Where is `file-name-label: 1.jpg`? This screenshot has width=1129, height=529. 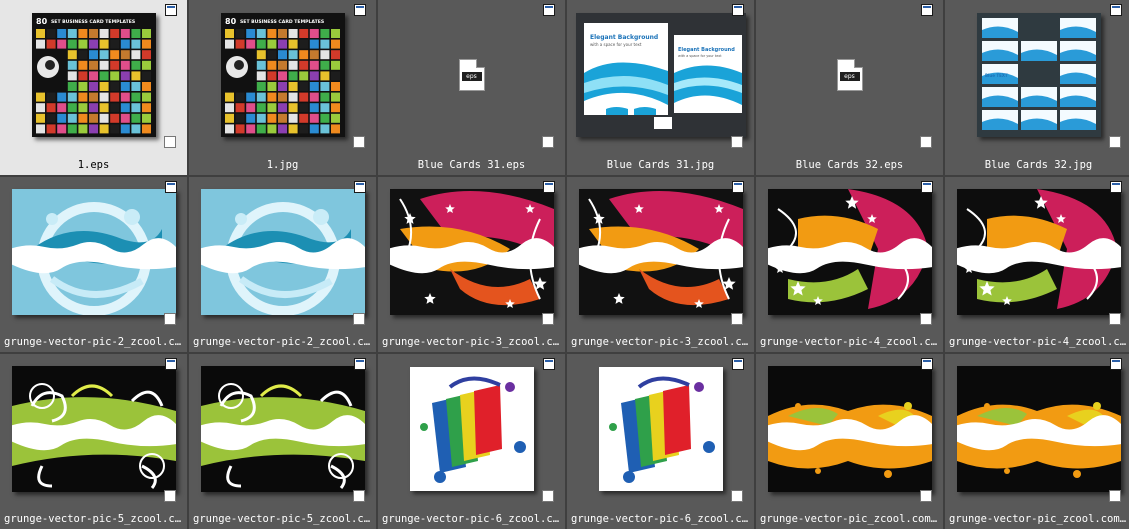
file-name-label: 1.jpg is located at coordinates (282, 165).